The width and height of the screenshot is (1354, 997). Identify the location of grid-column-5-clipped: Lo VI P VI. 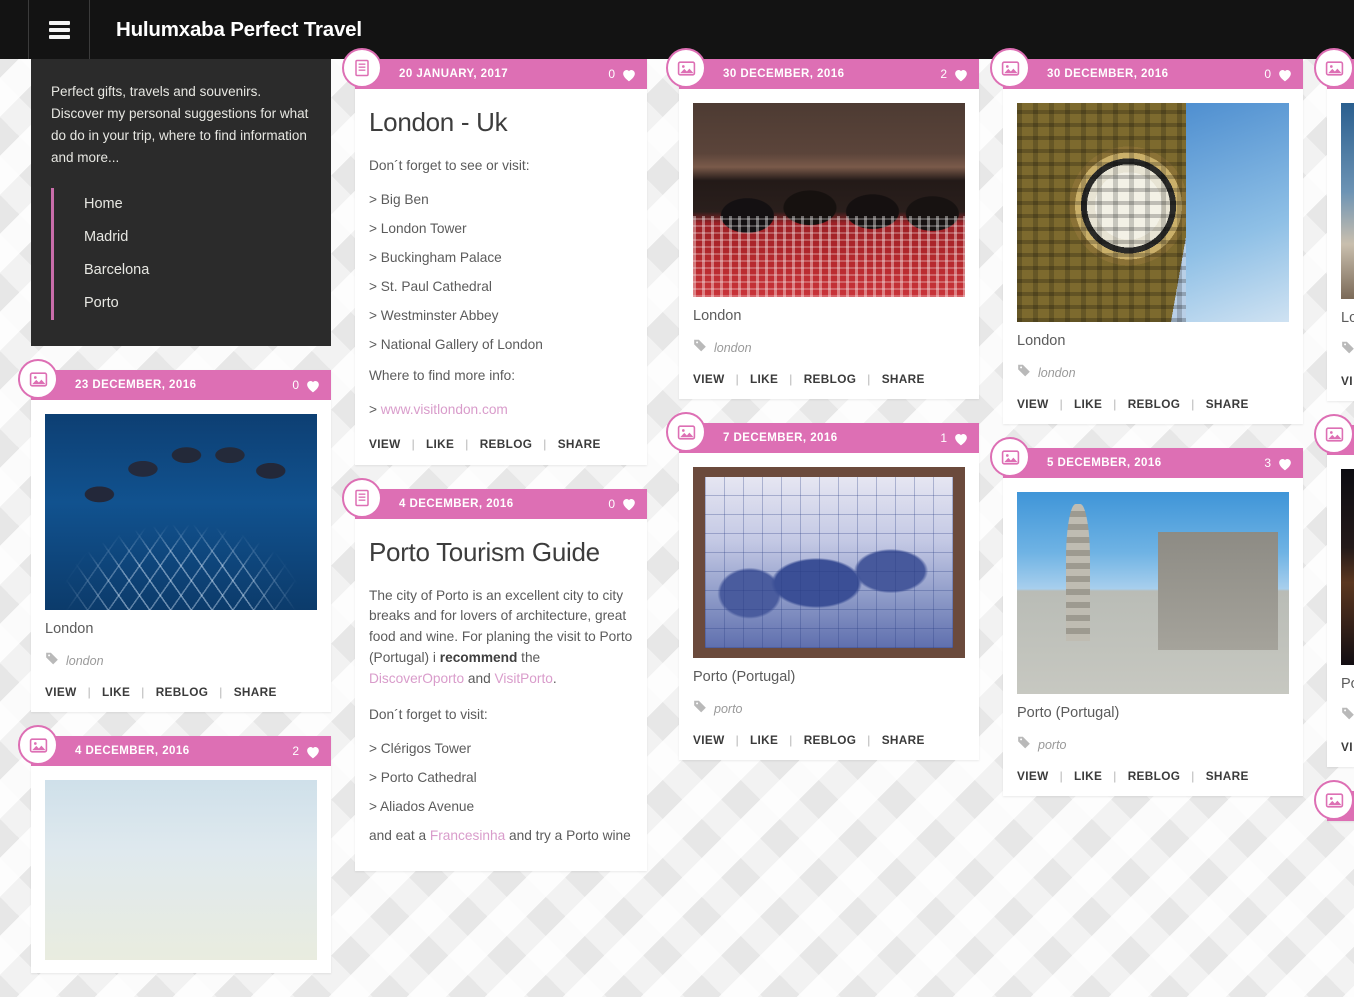
(1334, 446).